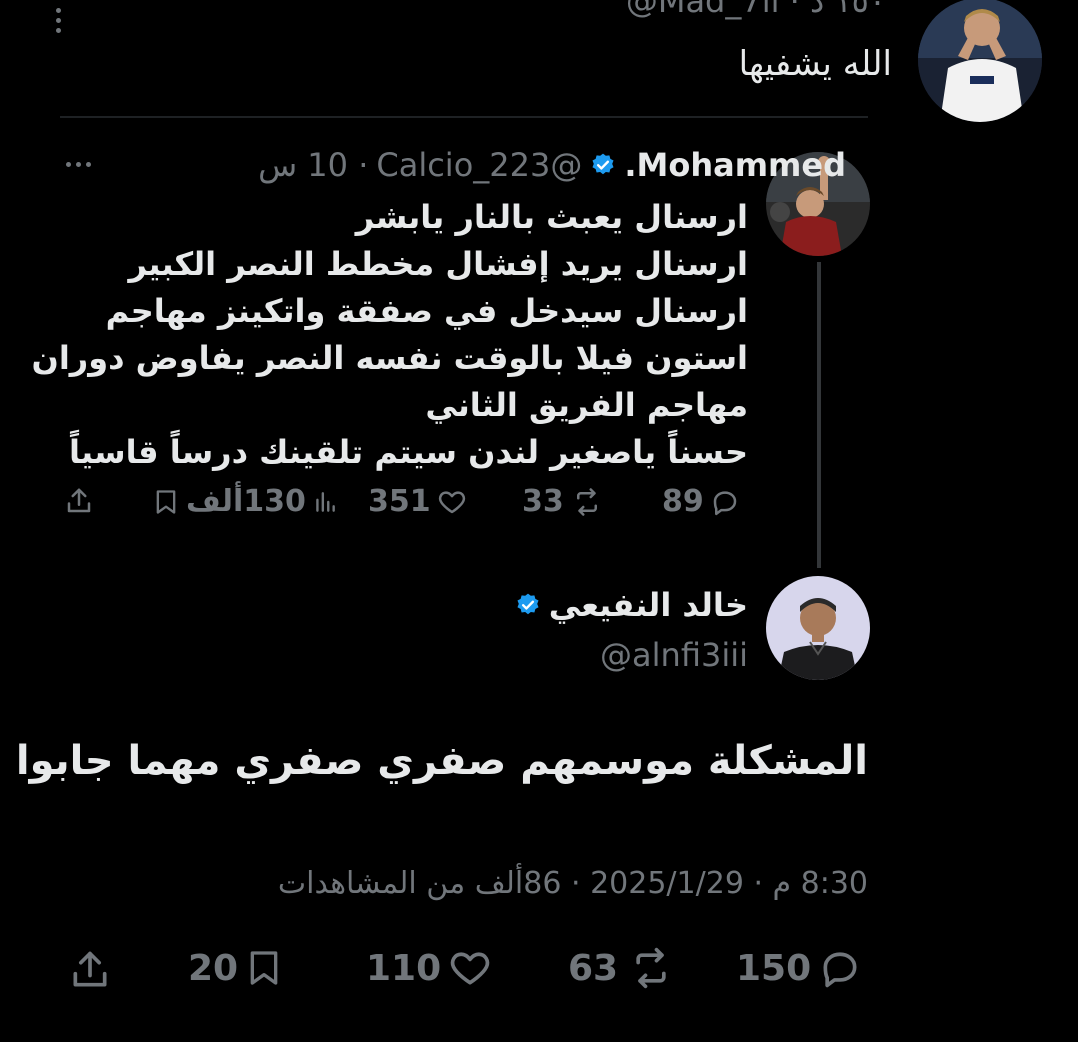 This screenshot has height=1042, width=1078. What do you see at coordinates (313, 165) in the screenshot?
I see `quoted-time: · 10 س` at bounding box center [313, 165].